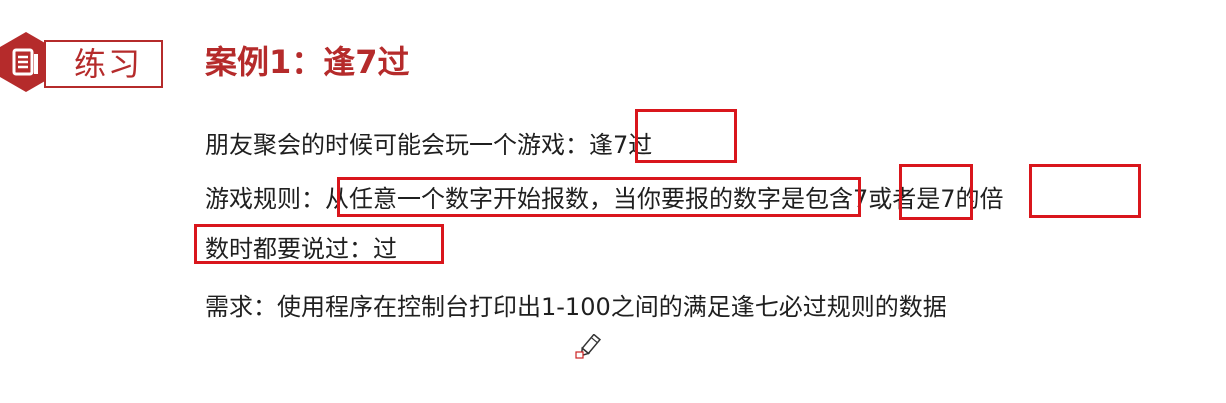 Image resolution: width=1226 pixels, height=403 pixels. I want to click on page-title: 案例1：逢7过, so click(307, 62).